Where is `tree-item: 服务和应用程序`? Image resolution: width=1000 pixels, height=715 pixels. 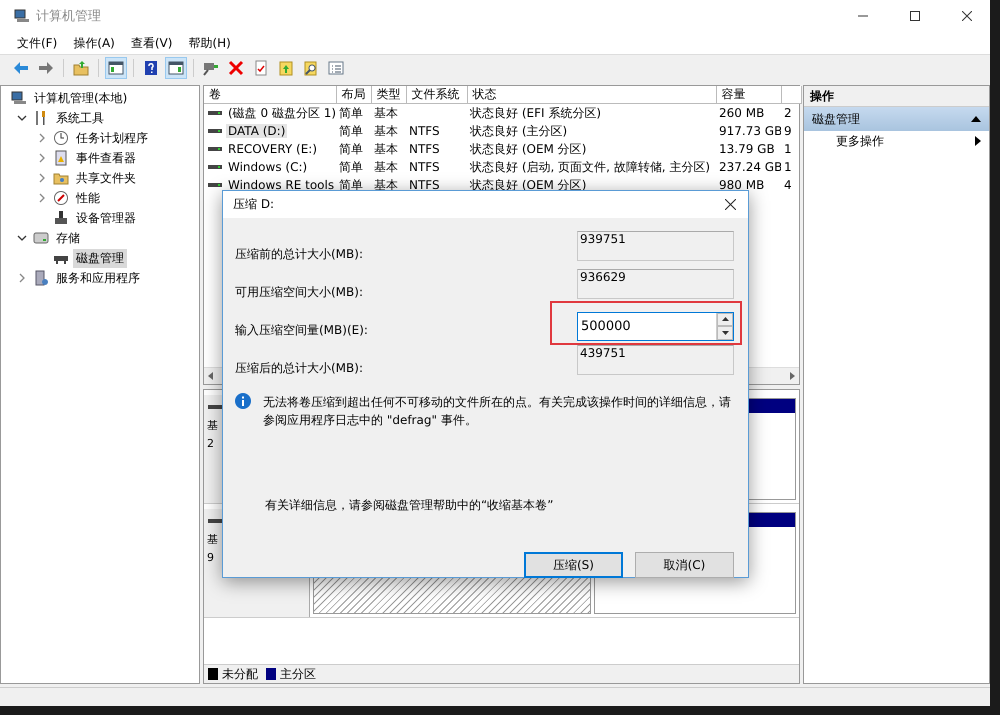
tree-item: 服务和应用程序 is located at coordinates (98, 278).